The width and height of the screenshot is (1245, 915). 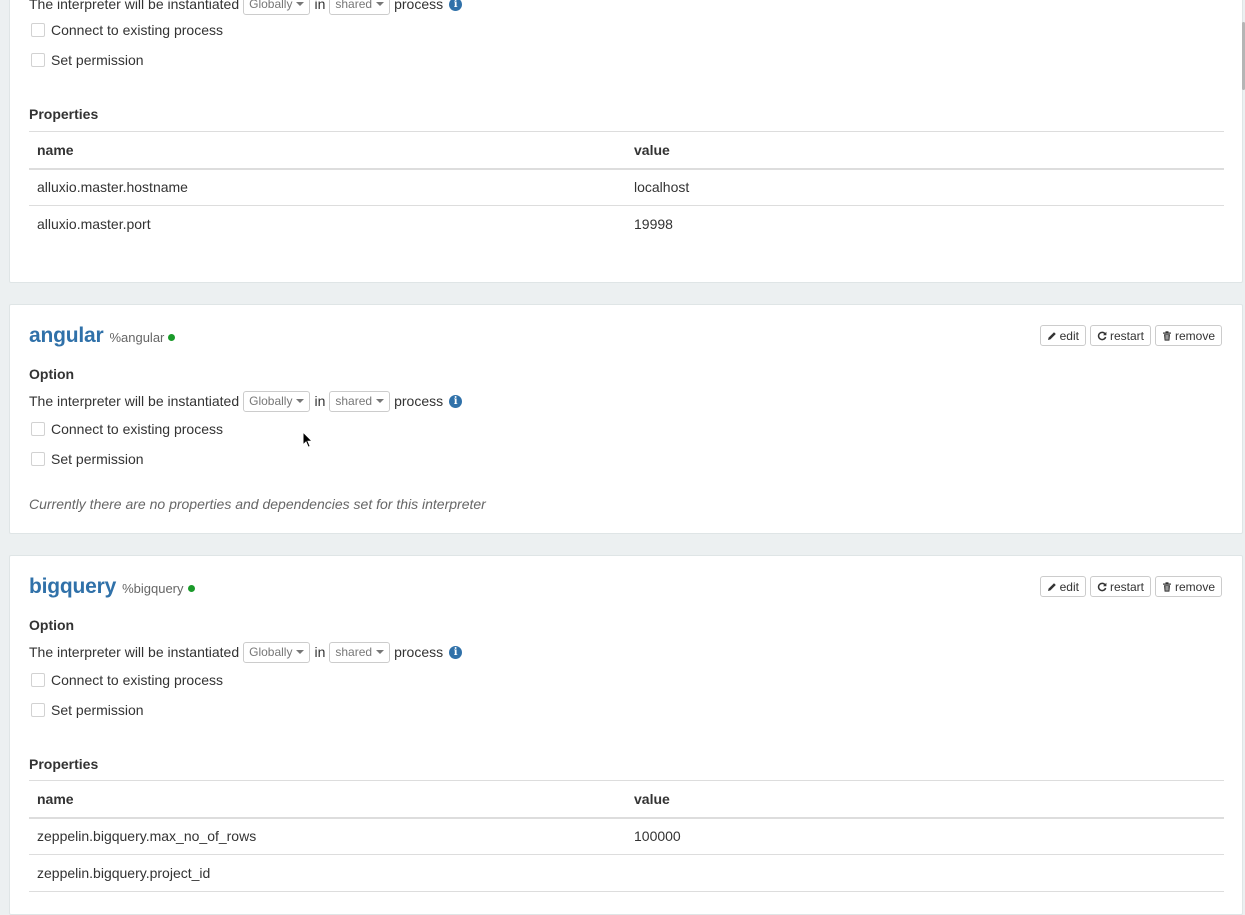 I want to click on property-value: localhost, so click(x=925, y=187).